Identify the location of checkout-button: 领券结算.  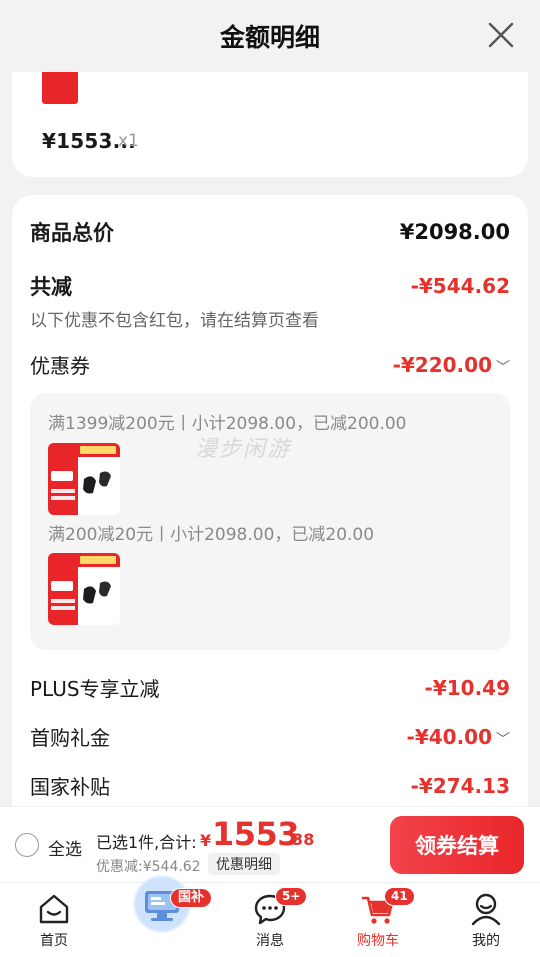
(457, 845).